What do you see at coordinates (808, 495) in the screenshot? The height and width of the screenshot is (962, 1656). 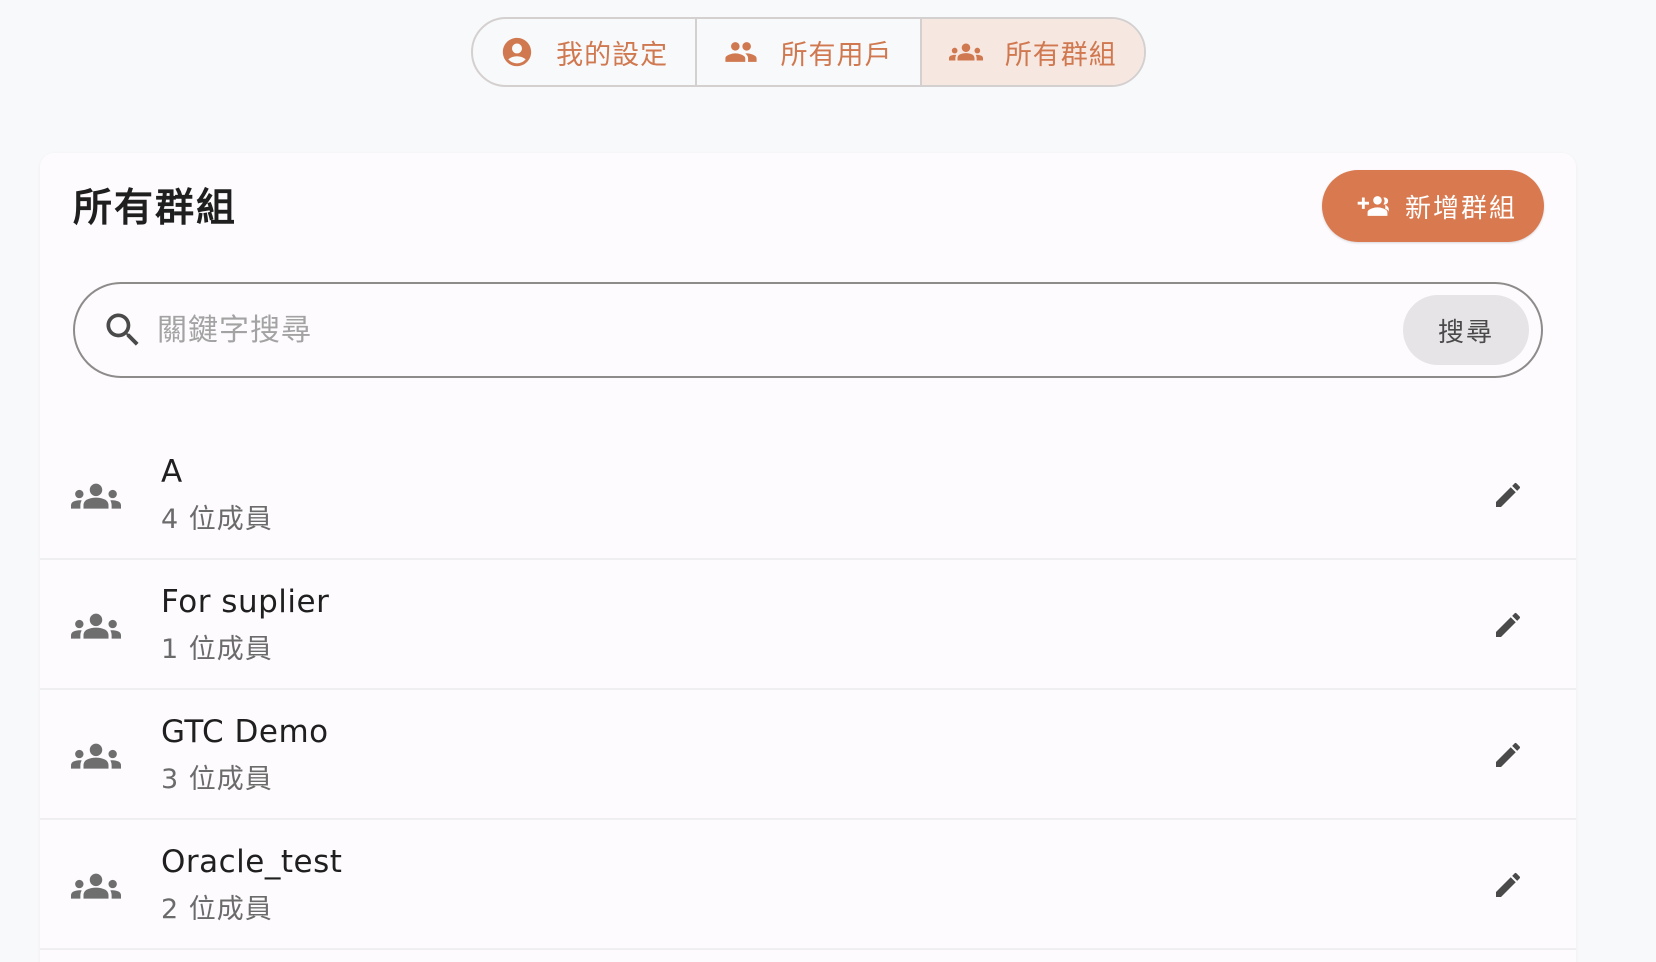 I see `group-row: A 4 位成員` at bounding box center [808, 495].